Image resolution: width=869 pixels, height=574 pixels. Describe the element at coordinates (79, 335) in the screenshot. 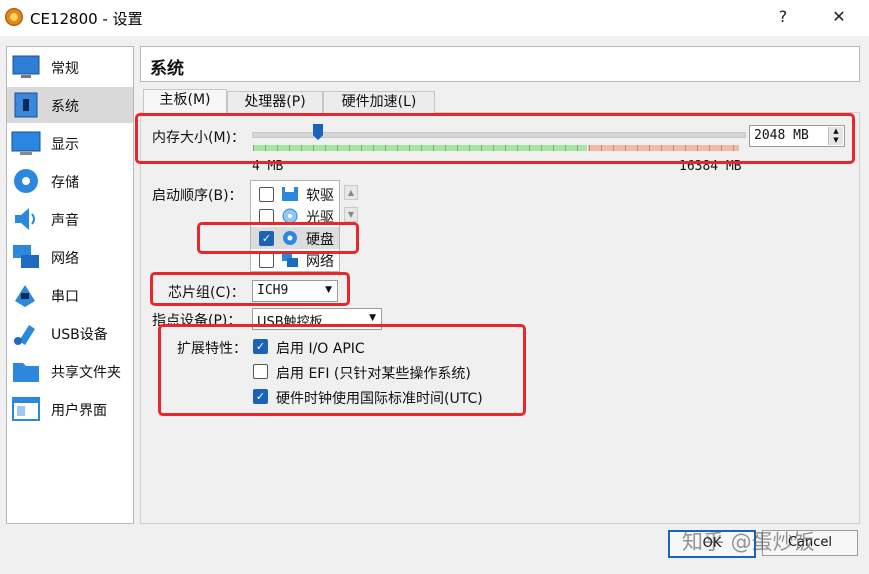

I see `sidebar-item-label: USB设备` at that location.